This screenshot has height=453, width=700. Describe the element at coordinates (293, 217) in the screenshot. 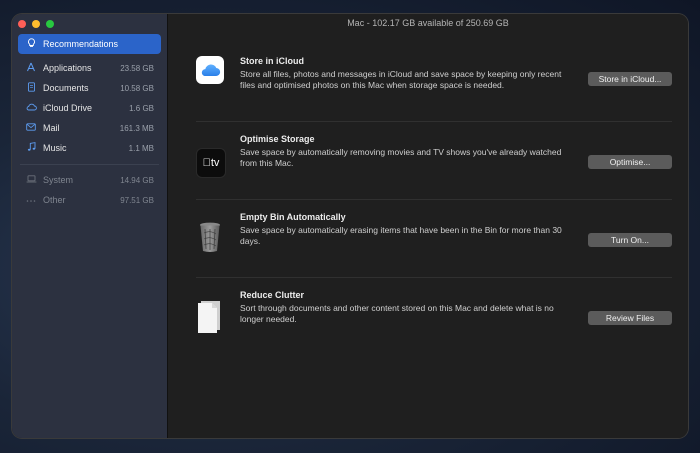

I see `recommendation-title: Empty Bin Automatically` at that location.